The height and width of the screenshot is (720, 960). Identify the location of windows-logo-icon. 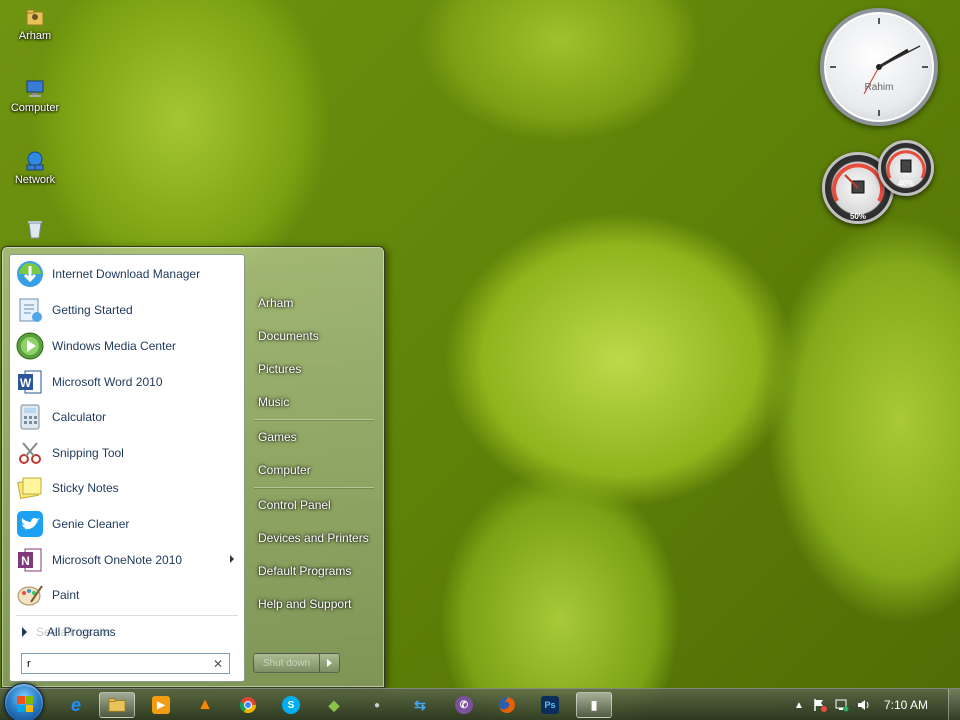
(25, 704).